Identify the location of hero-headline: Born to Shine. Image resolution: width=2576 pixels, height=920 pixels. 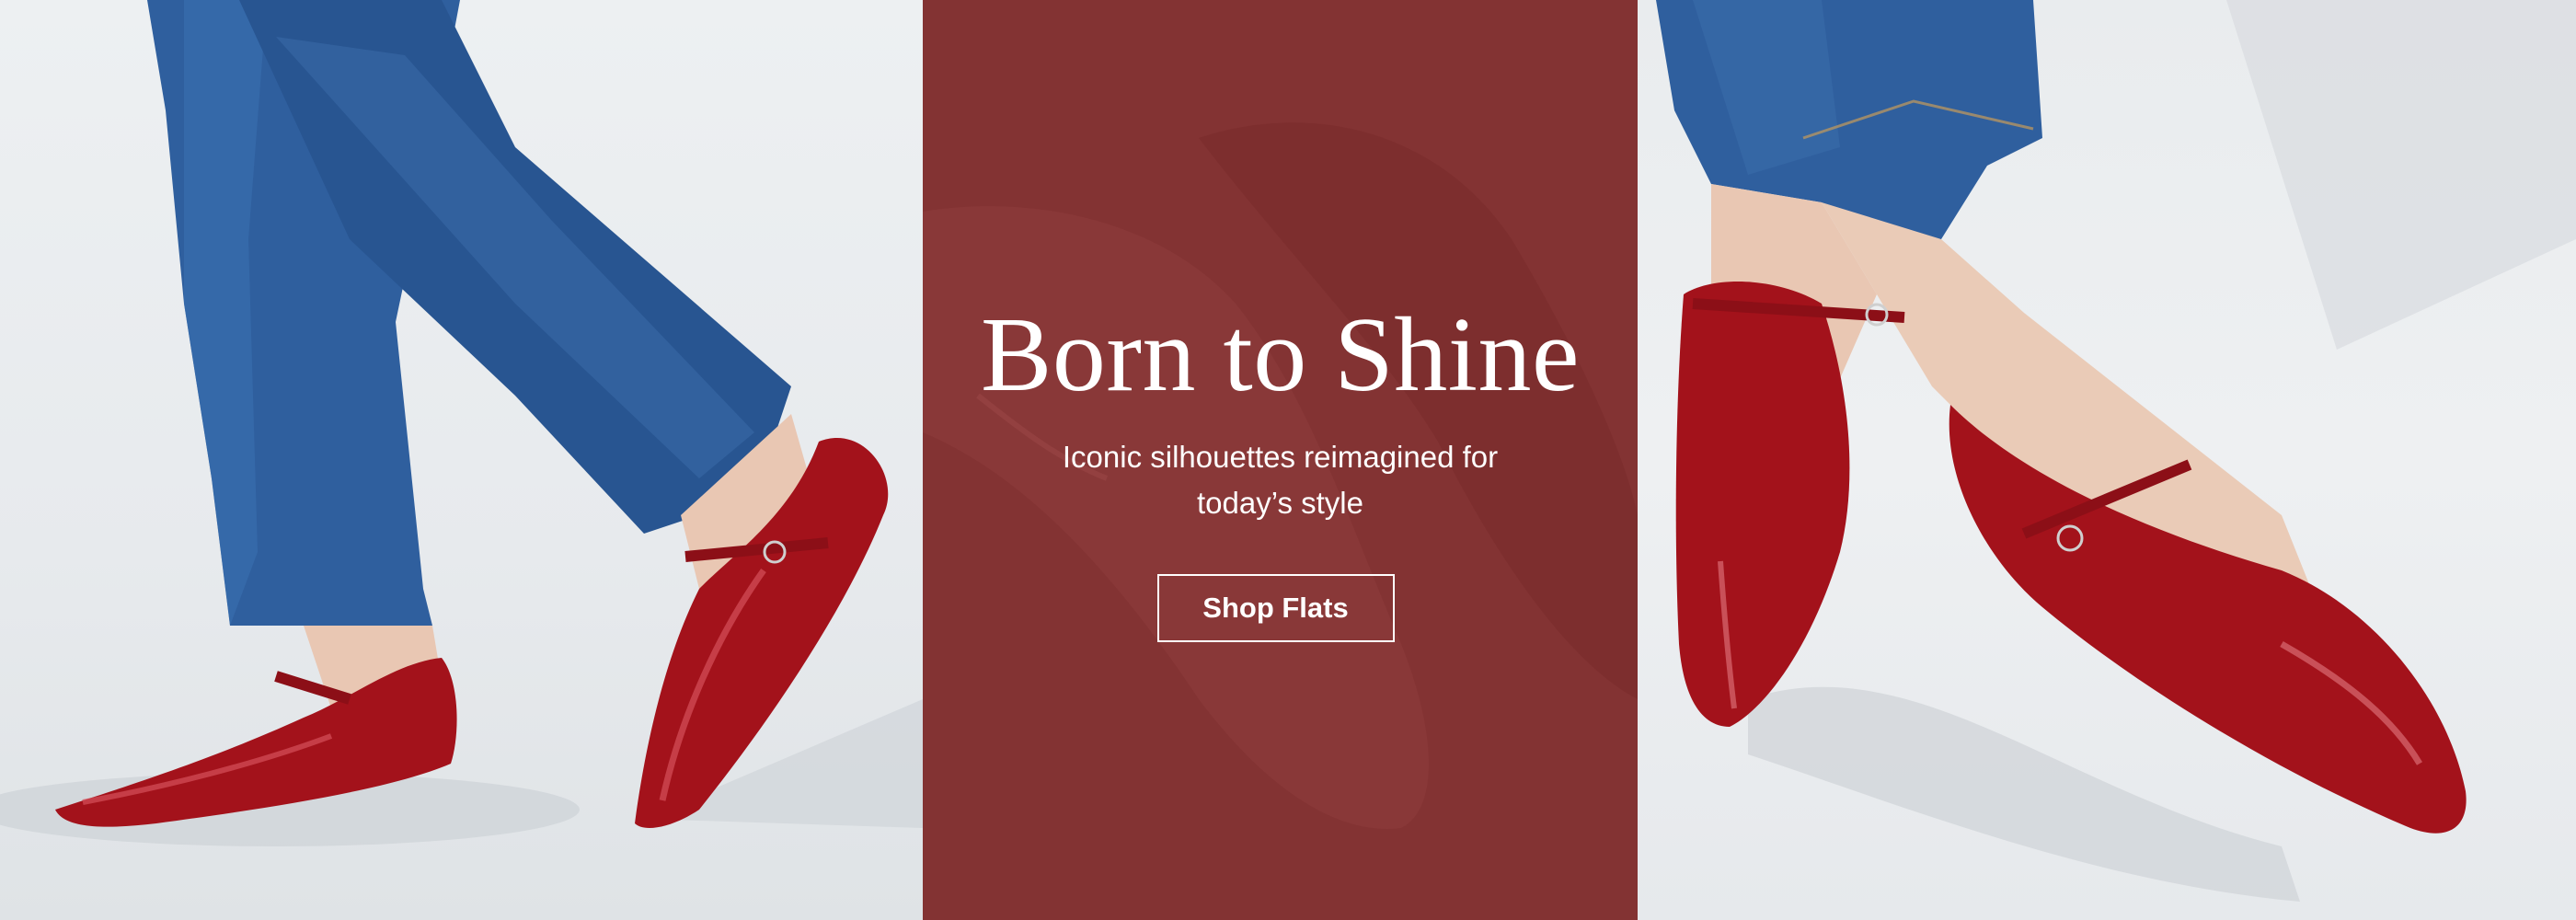
(1280, 355).